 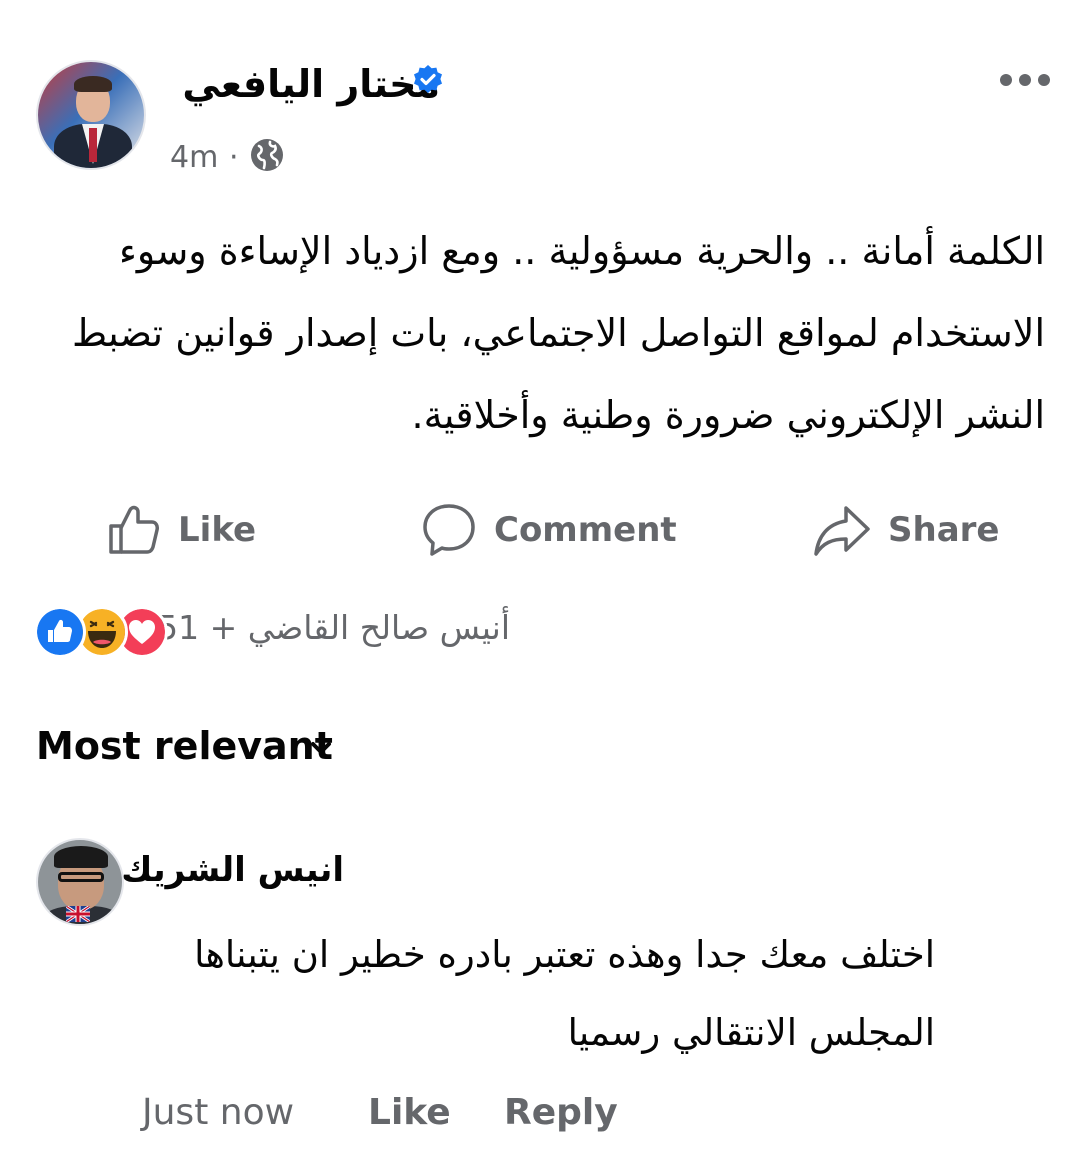 I want to click on comment-reply-button: Reply, so click(x=561, y=1112).